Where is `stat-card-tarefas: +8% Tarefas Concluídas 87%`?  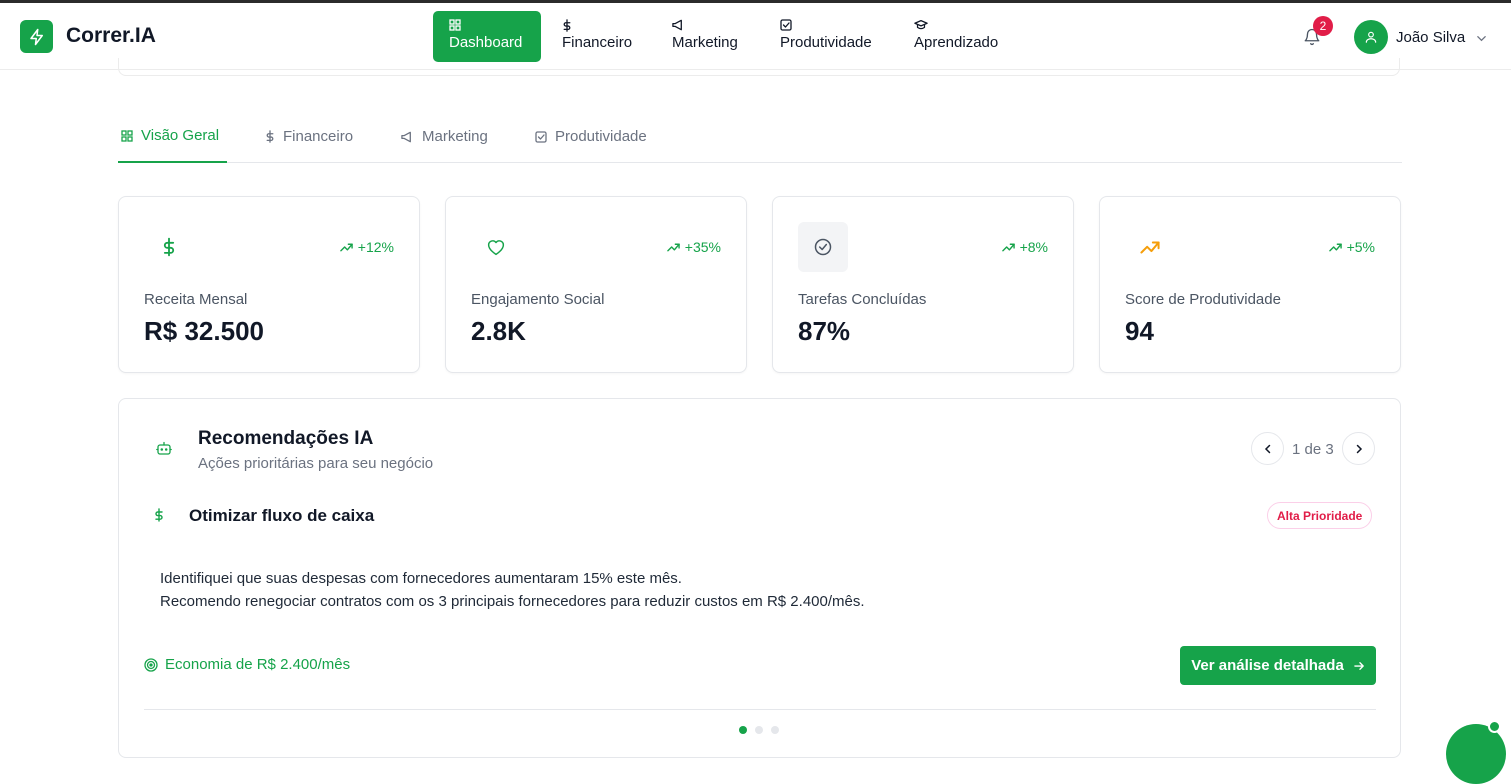
stat-card-tarefas: +8% Tarefas Concluídas 87% is located at coordinates (923, 284).